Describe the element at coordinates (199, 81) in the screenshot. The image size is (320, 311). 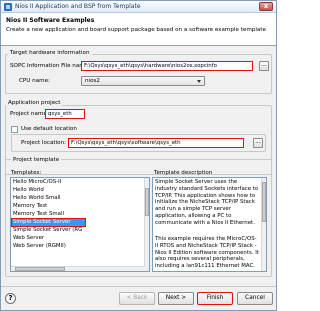
I see `chevron-down-icon` at that location.